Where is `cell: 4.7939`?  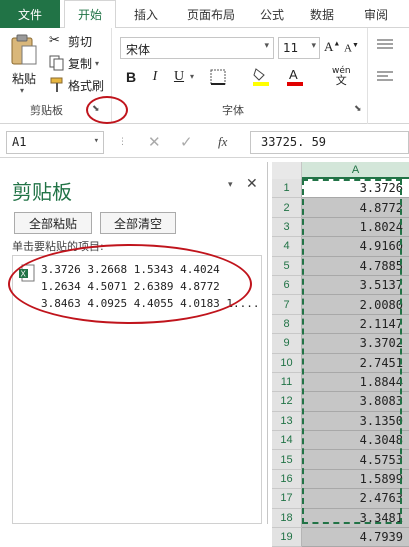
cell: 4.7939 is located at coordinates (355, 537).